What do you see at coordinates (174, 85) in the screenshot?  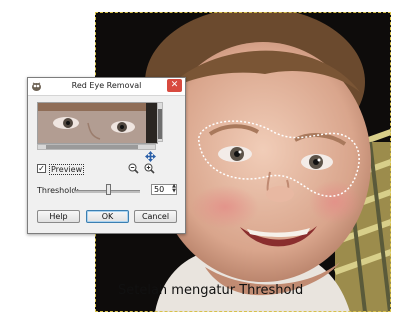 I see `close-icon: ✕` at bounding box center [174, 85].